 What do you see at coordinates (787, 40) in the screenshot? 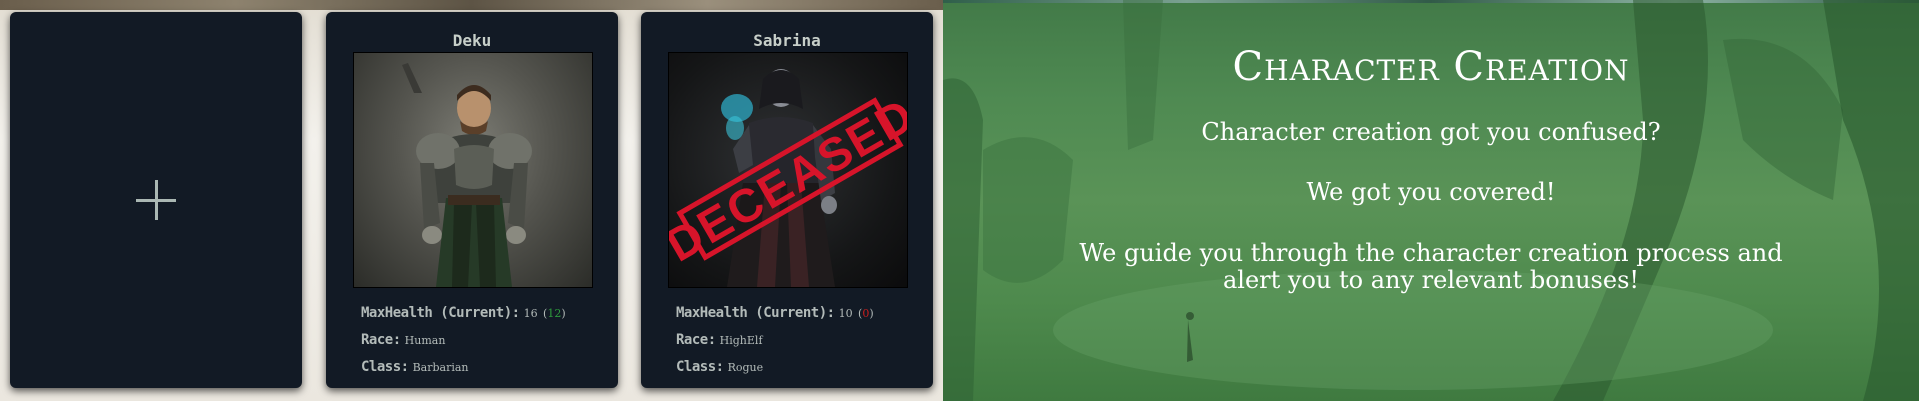
I see `character-name: Sabrina` at bounding box center [787, 40].